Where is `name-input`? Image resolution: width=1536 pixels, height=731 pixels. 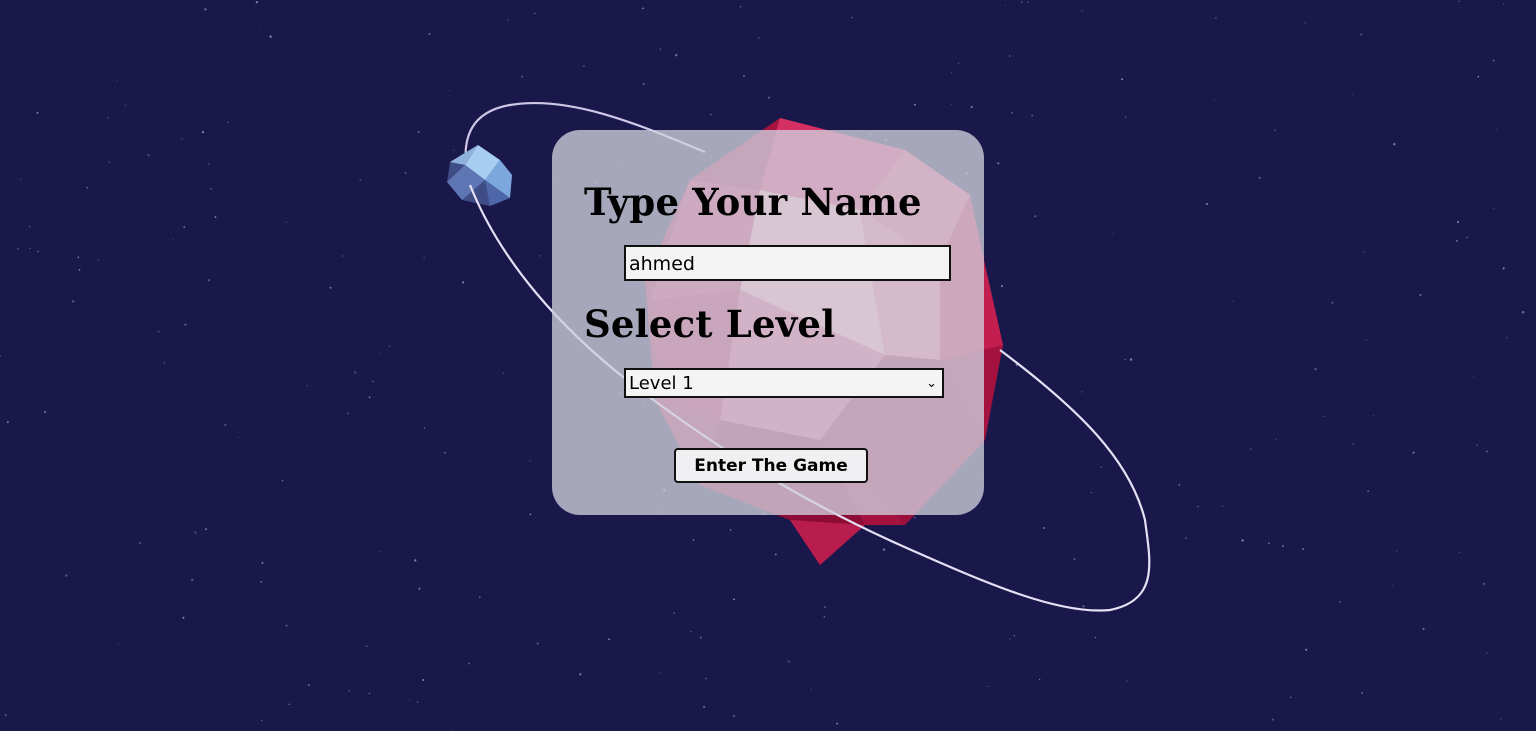
name-input is located at coordinates (787, 263).